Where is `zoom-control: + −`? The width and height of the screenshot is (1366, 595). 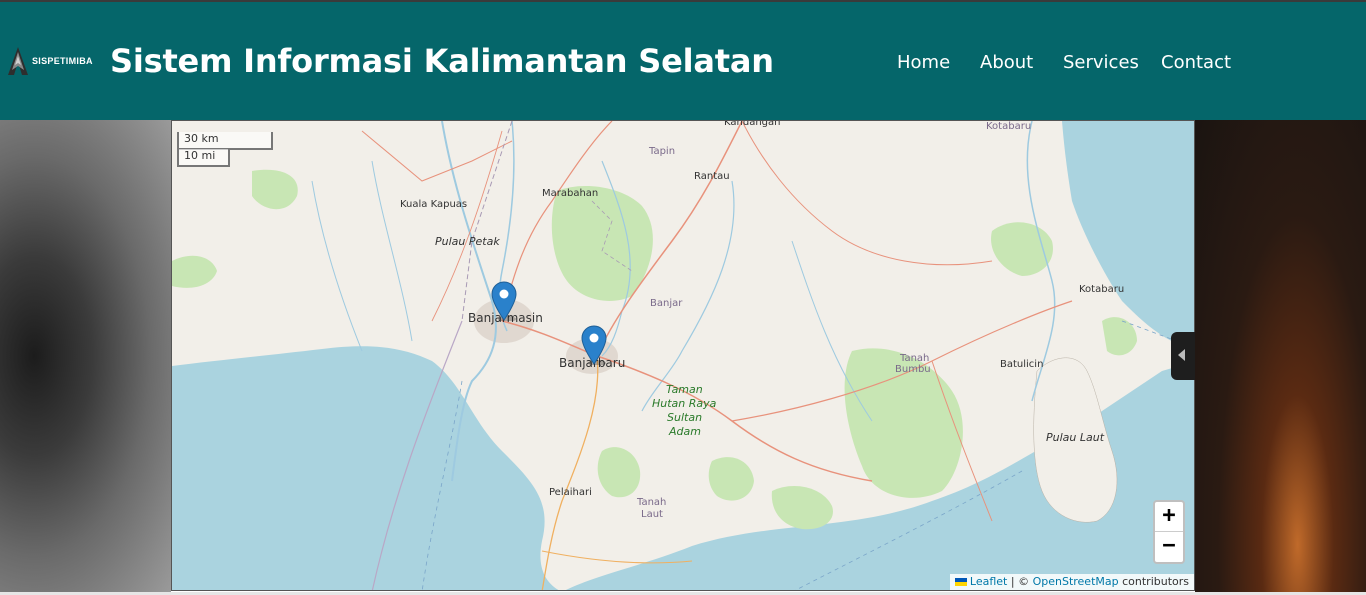 zoom-control: + − is located at coordinates (1169, 532).